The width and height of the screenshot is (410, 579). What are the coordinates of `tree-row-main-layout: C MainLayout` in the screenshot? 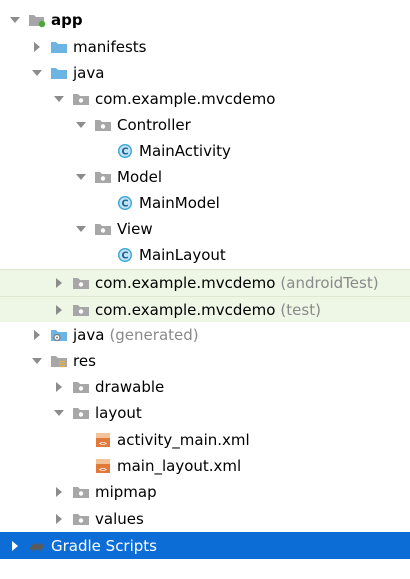 It's located at (205, 255).